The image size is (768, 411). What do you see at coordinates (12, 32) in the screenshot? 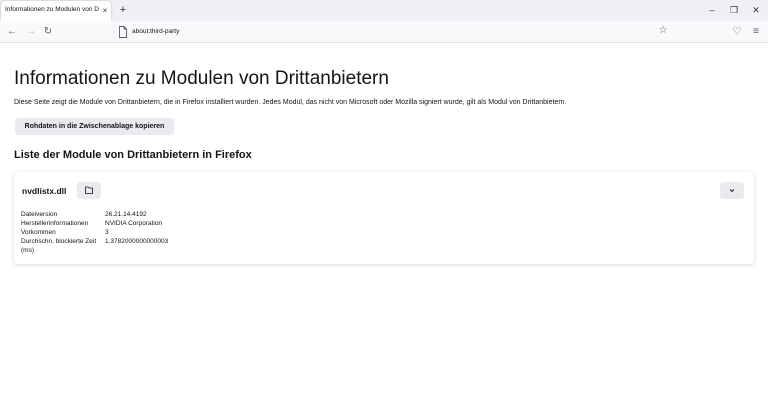
I see `back-button: ←` at bounding box center [12, 32].